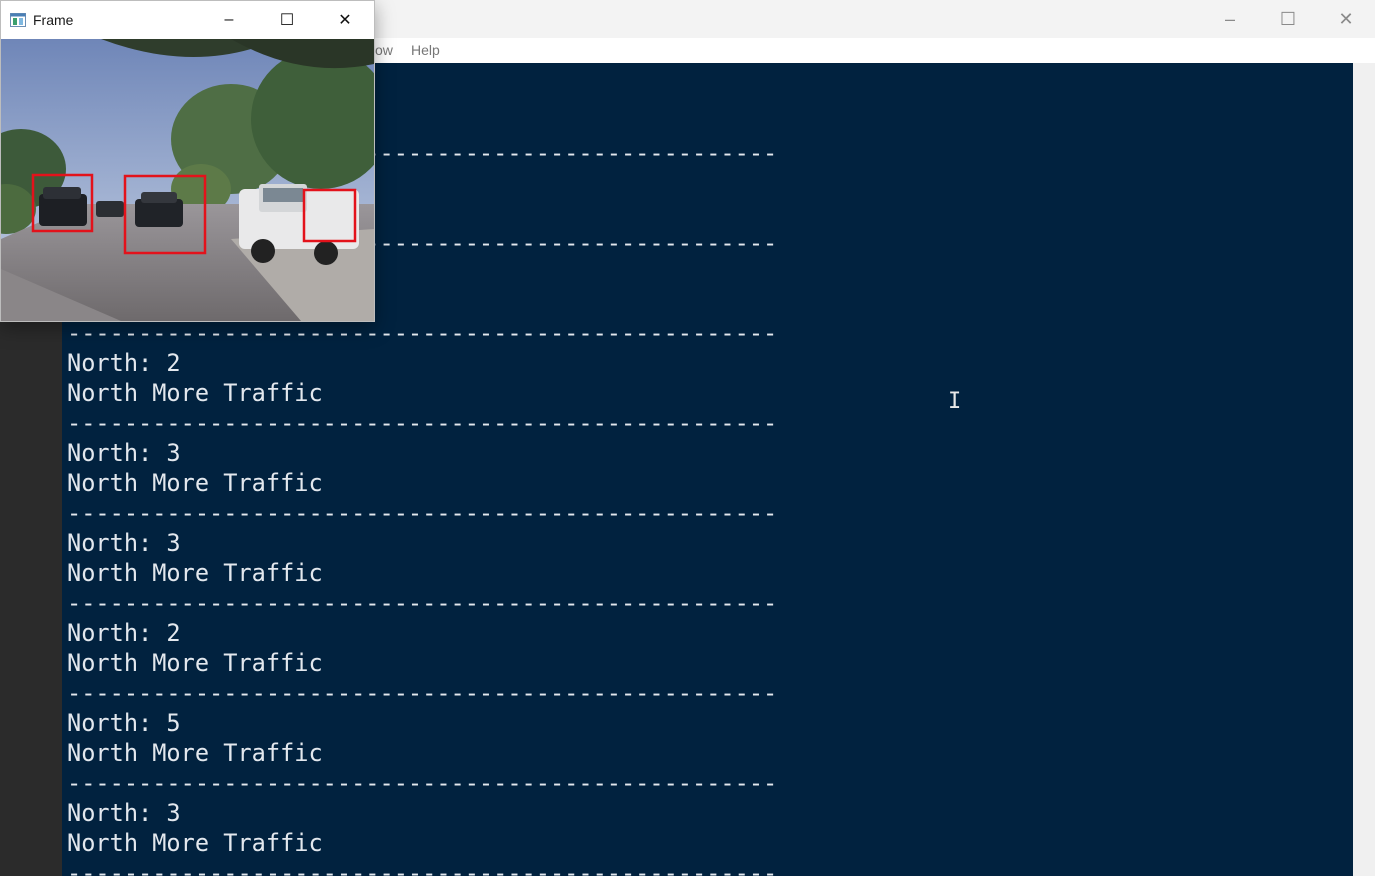  I want to click on shell-window-controls: – ☐ ✕, so click(1288, 19).